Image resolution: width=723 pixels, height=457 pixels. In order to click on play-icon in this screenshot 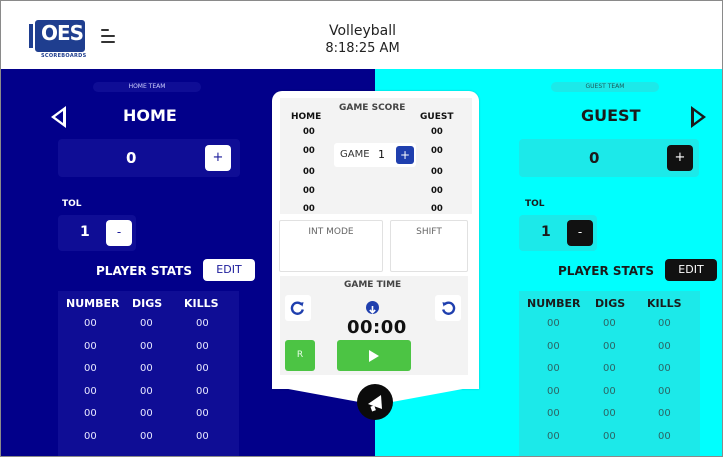, I will do `click(374, 356)`.